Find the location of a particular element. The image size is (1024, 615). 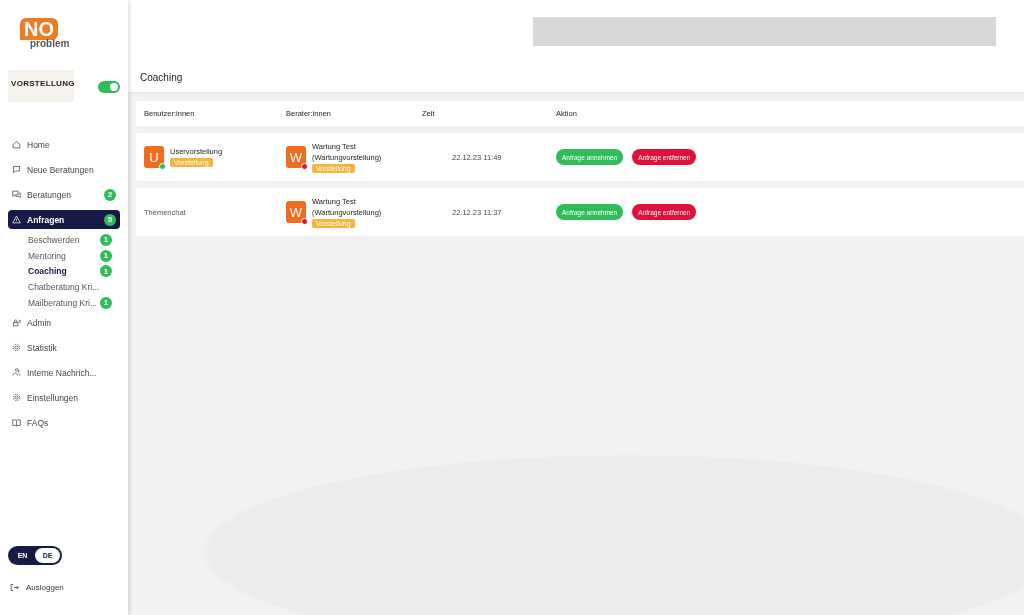

page-title: Coaching is located at coordinates (161, 77).